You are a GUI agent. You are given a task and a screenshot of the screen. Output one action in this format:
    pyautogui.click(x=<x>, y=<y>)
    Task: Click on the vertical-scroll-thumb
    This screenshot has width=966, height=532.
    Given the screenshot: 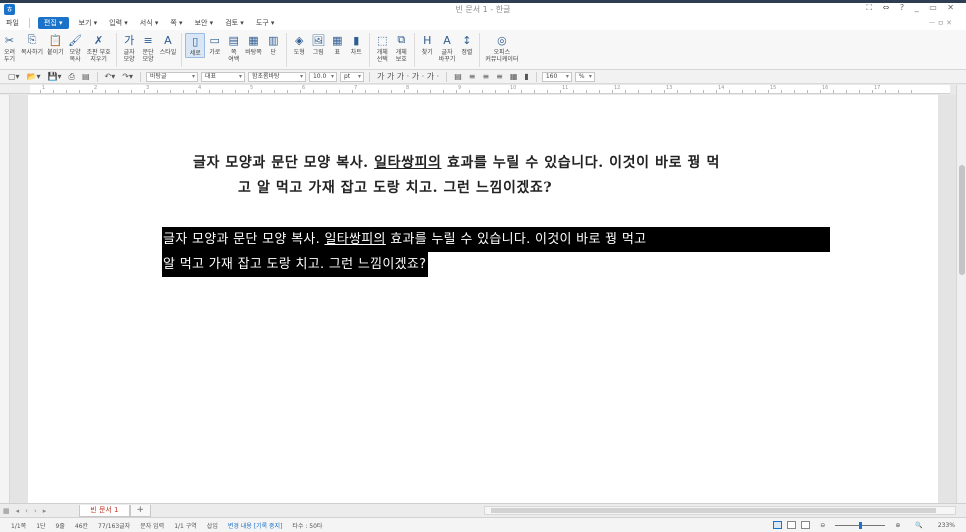 What is the action you would take?
    pyautogui.click(x=962, y=220)
    